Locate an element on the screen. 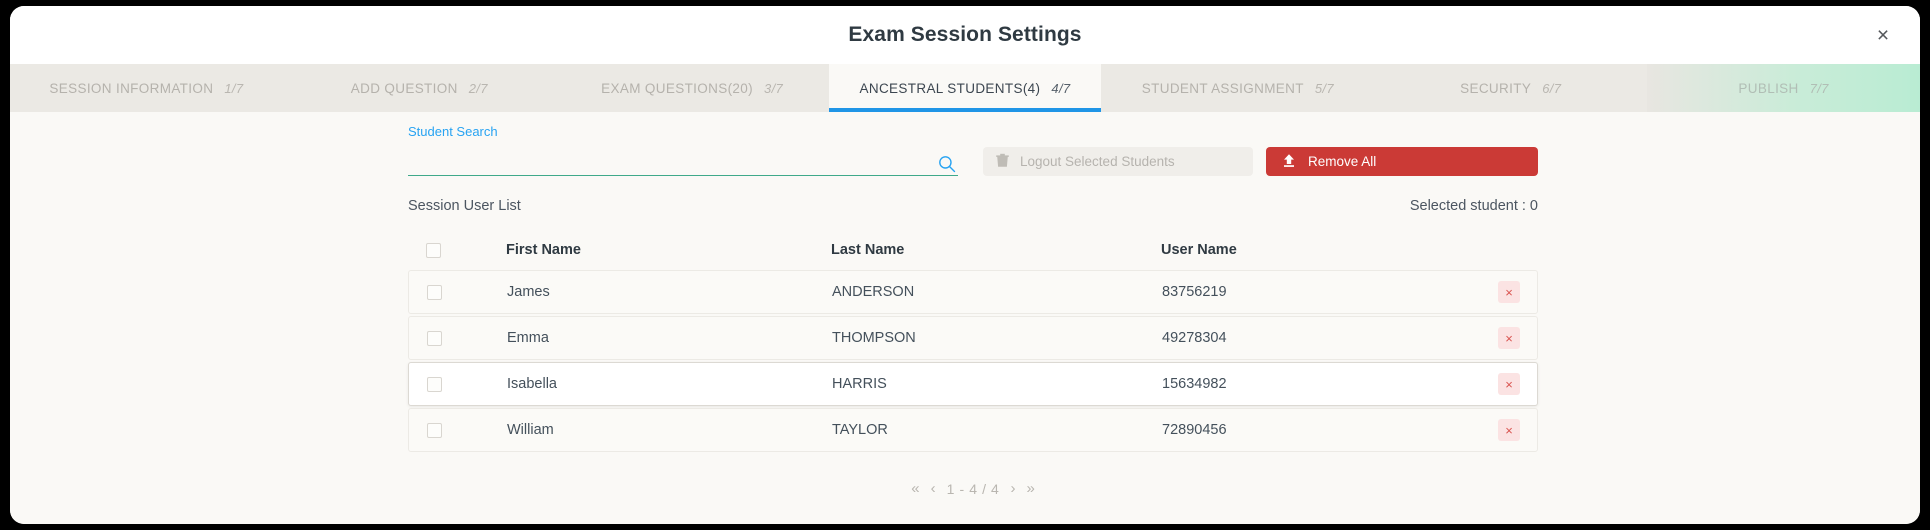 This screenshot has width=1930, height=530. dialog-header: Exam Session Settings × is located at coordinates (965, 35).